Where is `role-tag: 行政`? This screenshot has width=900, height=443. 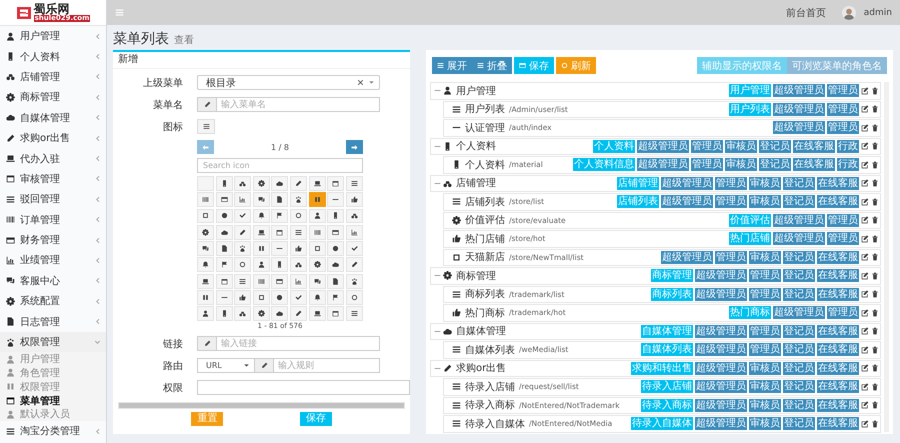
role-tag: 行政 is located at coordinates (848, 146).